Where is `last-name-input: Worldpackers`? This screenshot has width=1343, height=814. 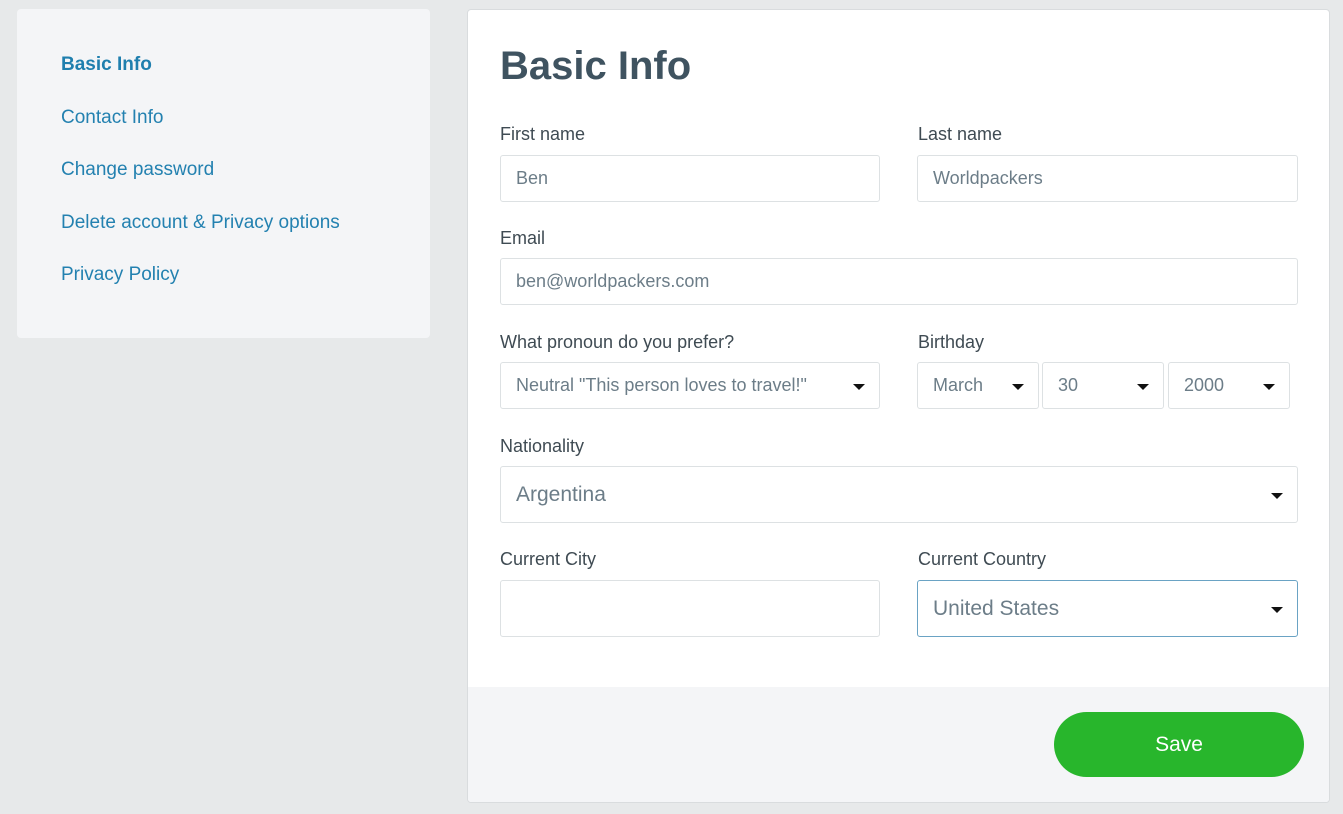
last-name-input: Worldpackers is located at coordinates (1107, 178).